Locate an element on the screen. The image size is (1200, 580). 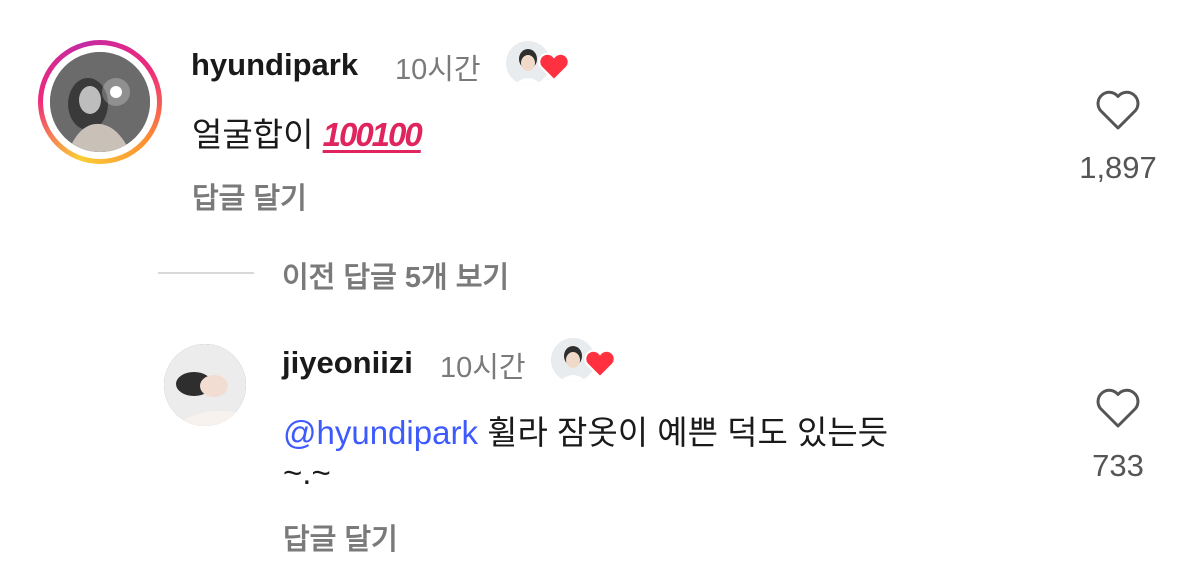
comment-username: hyundipark is located at coordinates (274, 65).